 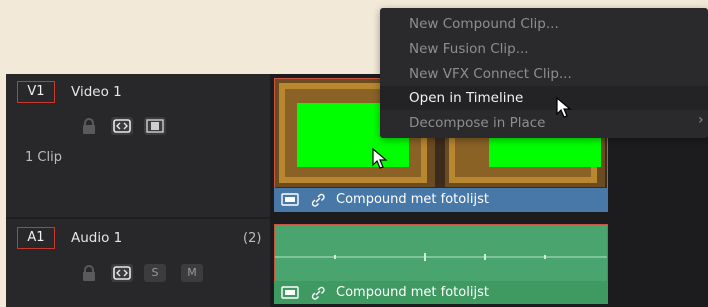 What do you see at coordinates (412, 199) in the screenshot?
I see `video-clip-label: Compound met fotolijst` at bounding box center [412, 199].